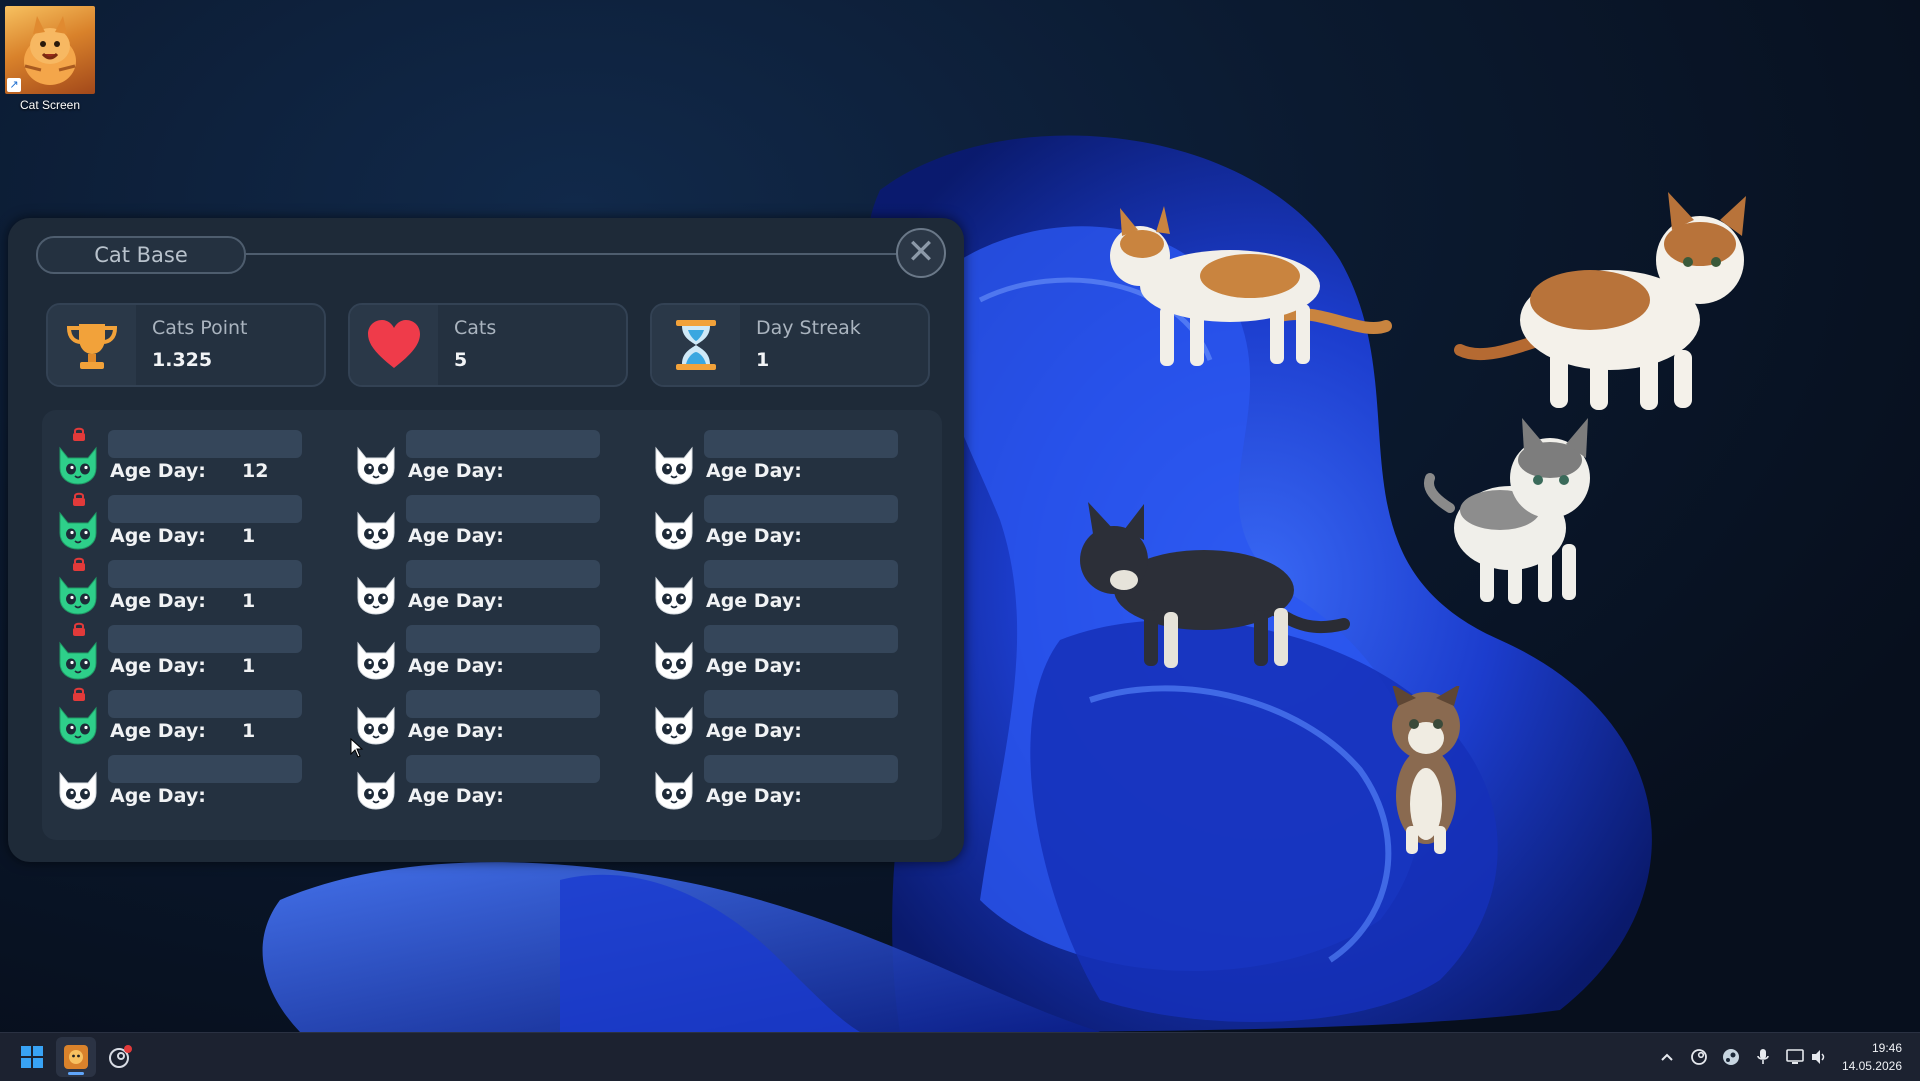 The height and width of the screenshot is (1081, 1920). What do you see at coordinates (394, 345) in the screenshot?
I see `heart-icon` at bounding box center [394, 345].